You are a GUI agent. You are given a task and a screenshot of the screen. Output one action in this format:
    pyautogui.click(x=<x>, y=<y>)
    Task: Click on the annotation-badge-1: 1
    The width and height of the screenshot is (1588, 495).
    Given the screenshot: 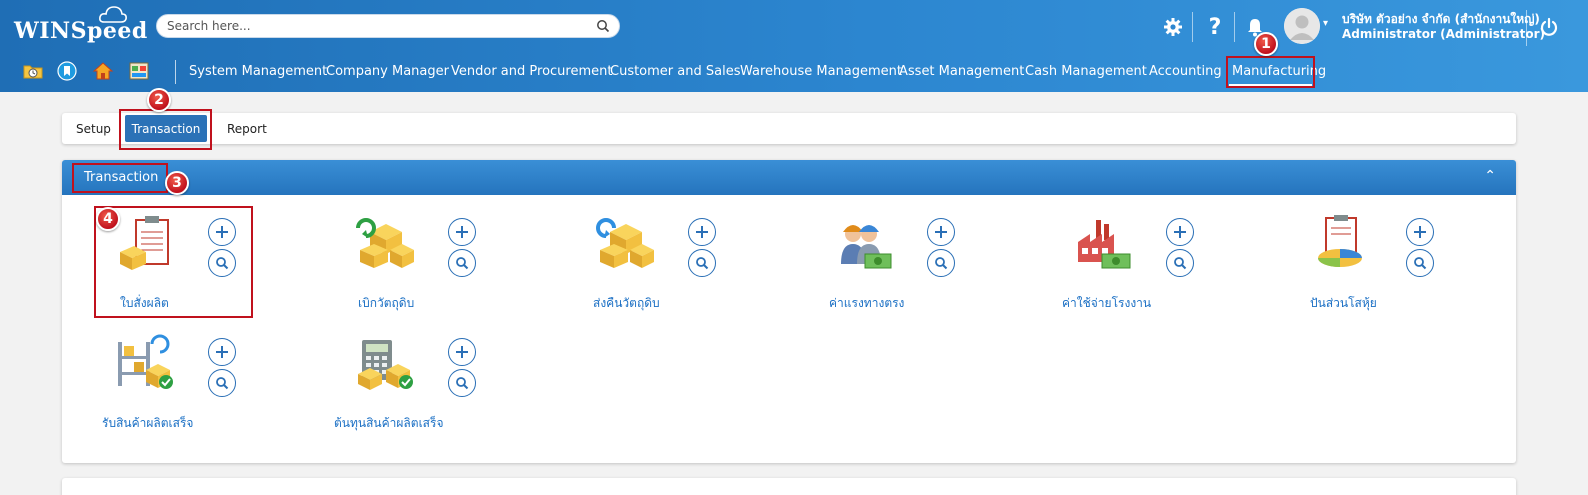 What is the action you would take?
    pyautogui.click(x=1266, y=44)
    